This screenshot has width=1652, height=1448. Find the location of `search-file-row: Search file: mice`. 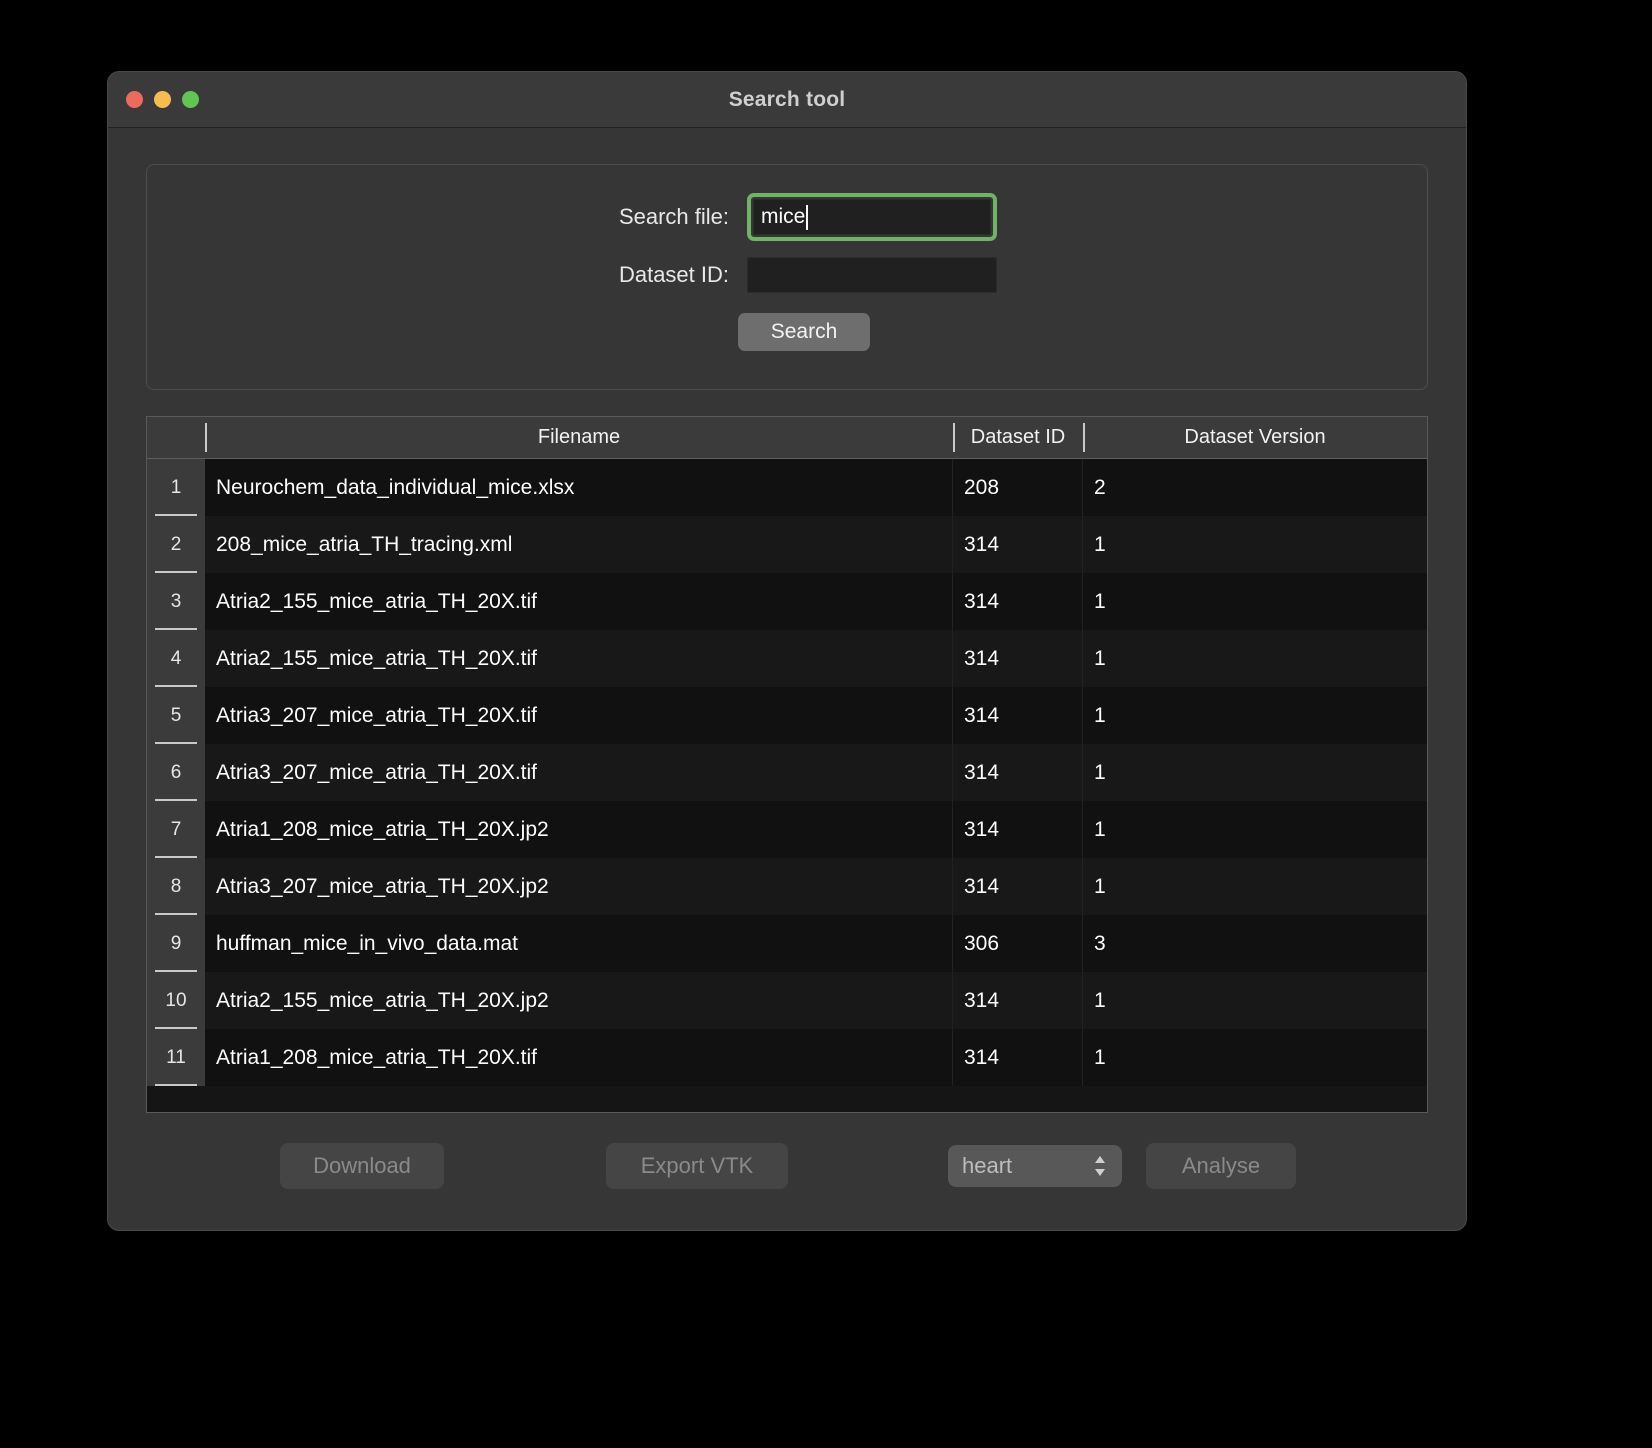

search-file-row: Search file: mice is located at coordinates (787, 217).